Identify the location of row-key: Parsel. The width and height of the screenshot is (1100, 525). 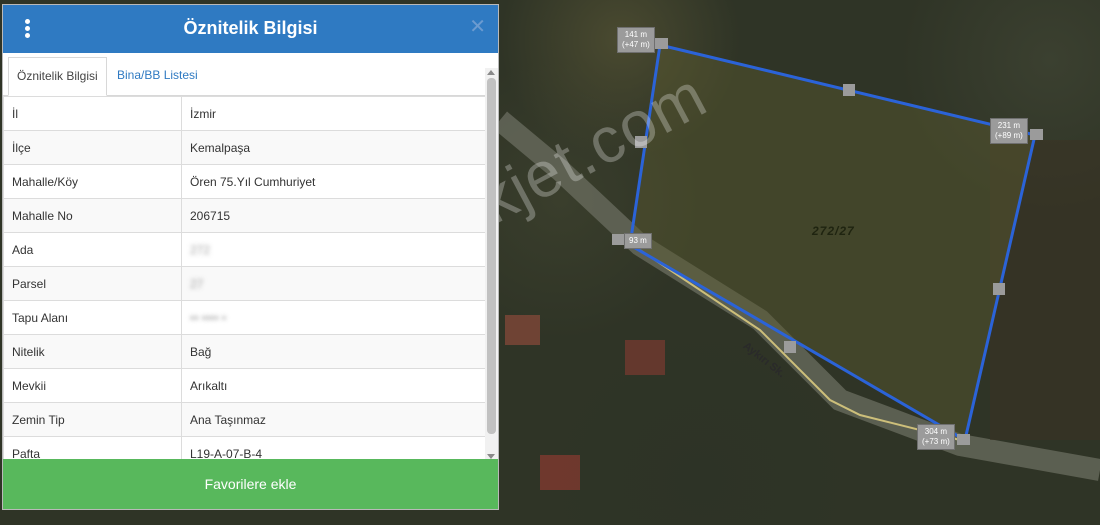
(92, 283).